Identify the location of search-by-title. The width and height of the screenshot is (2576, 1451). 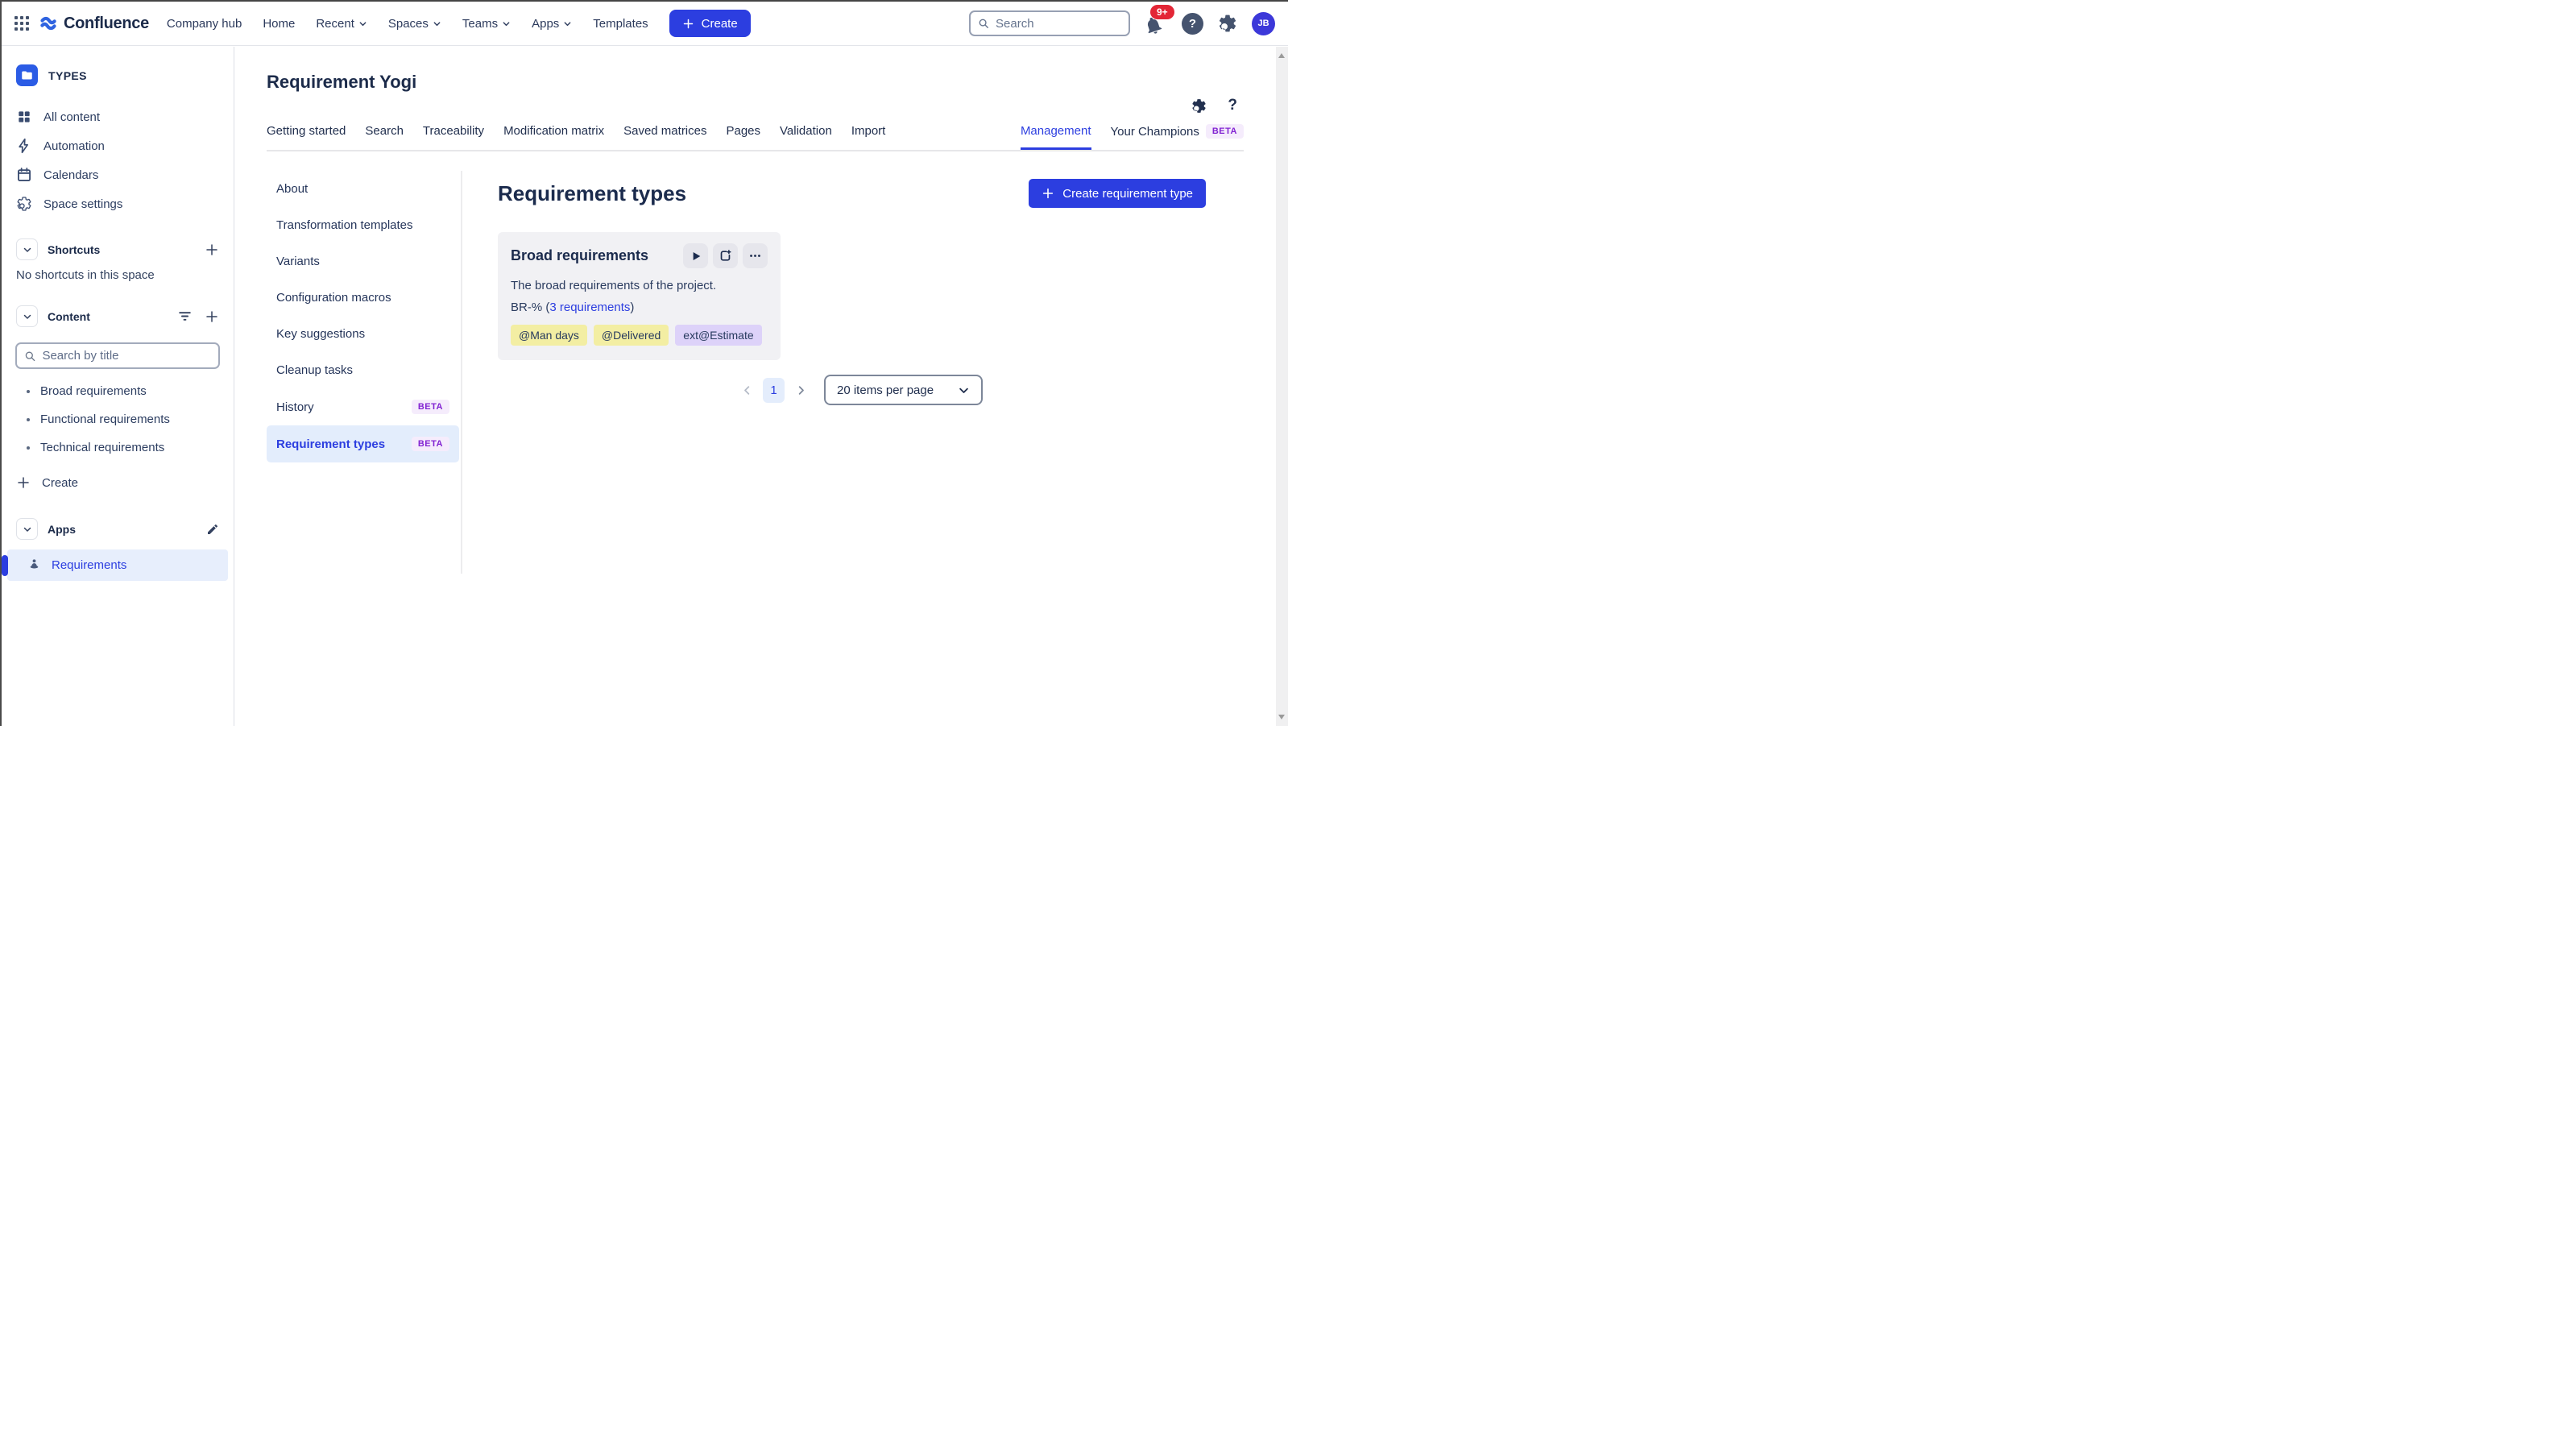
(117, 355).